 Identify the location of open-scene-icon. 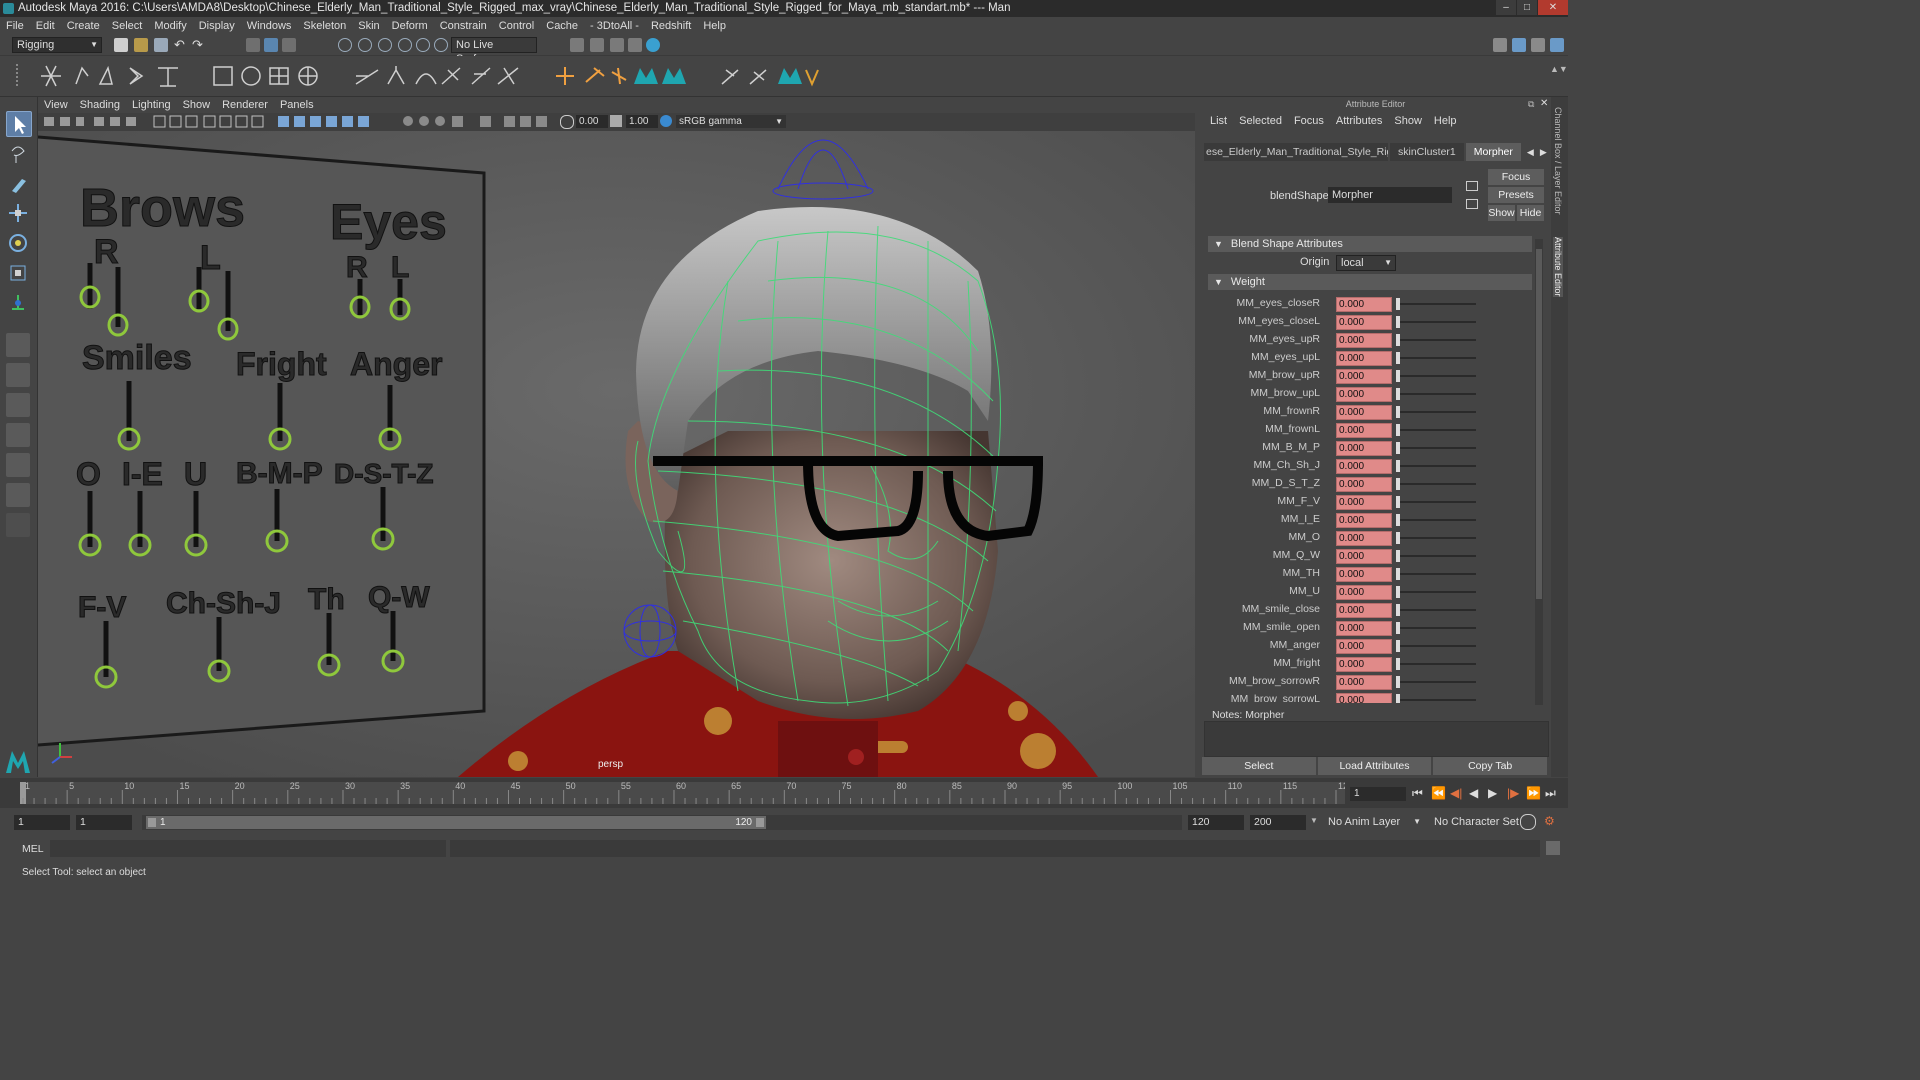
(141, 45).